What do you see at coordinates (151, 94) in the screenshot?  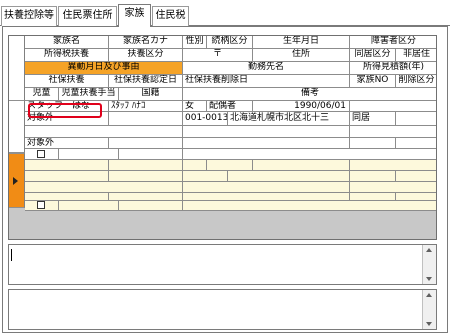 I see `col-nationality: 国籍` at bounding box center [151, 94].